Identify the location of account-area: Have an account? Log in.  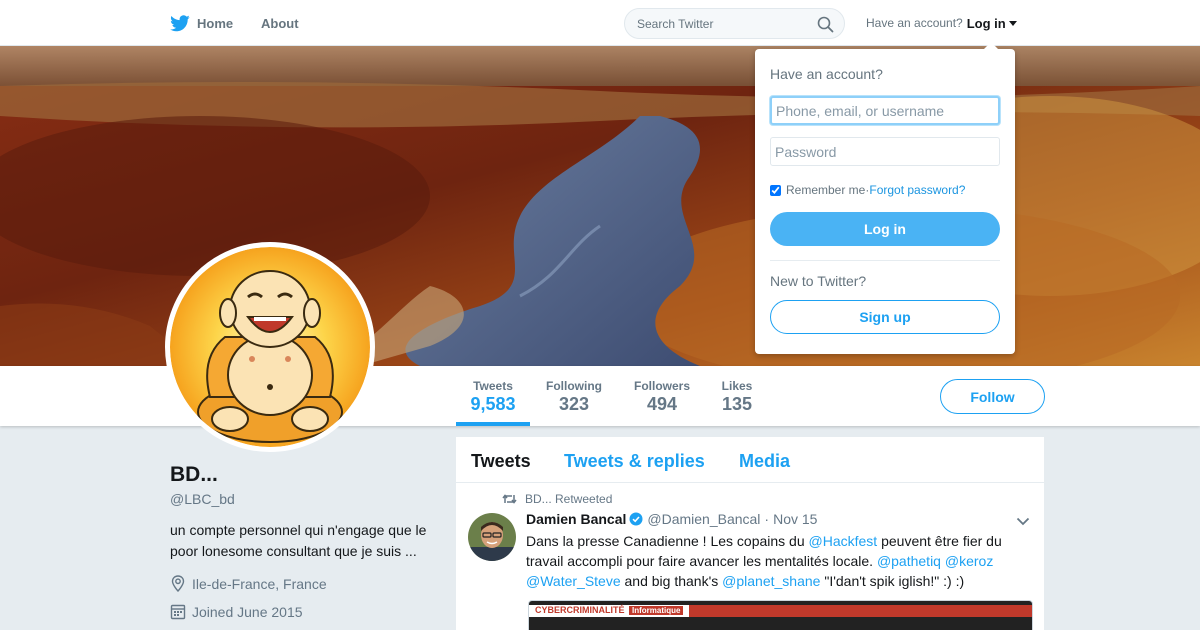
(941, 23).